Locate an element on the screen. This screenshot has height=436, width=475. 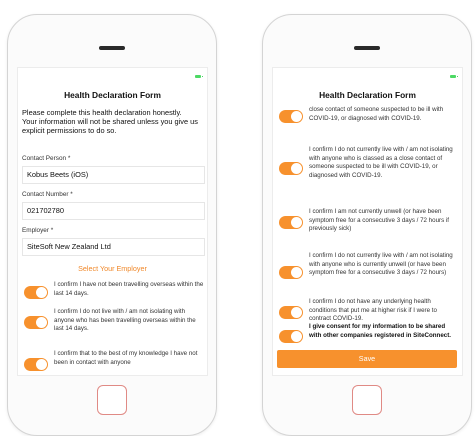
consent-toggle-share-info is located at coordinates (291, 336).